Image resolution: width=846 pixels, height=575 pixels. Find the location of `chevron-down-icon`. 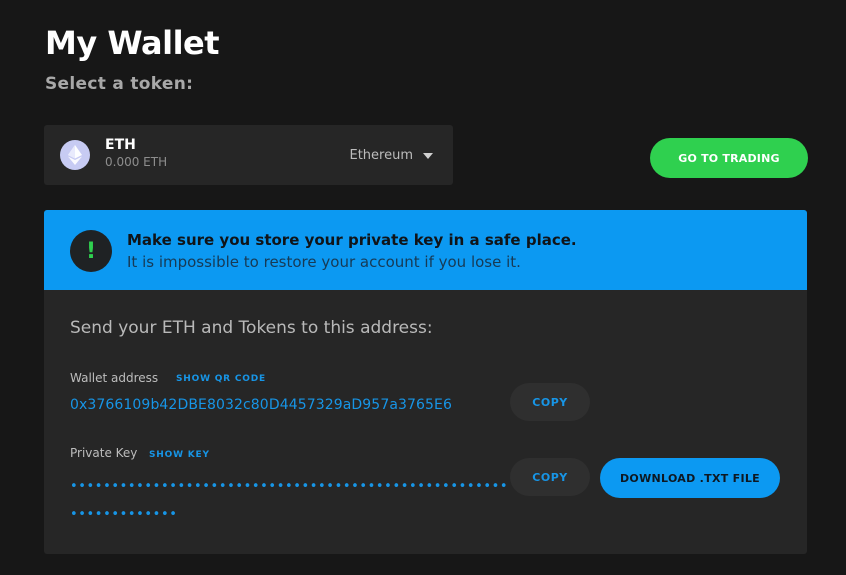

chevron-down-icon is located at coordinates (428, 156).